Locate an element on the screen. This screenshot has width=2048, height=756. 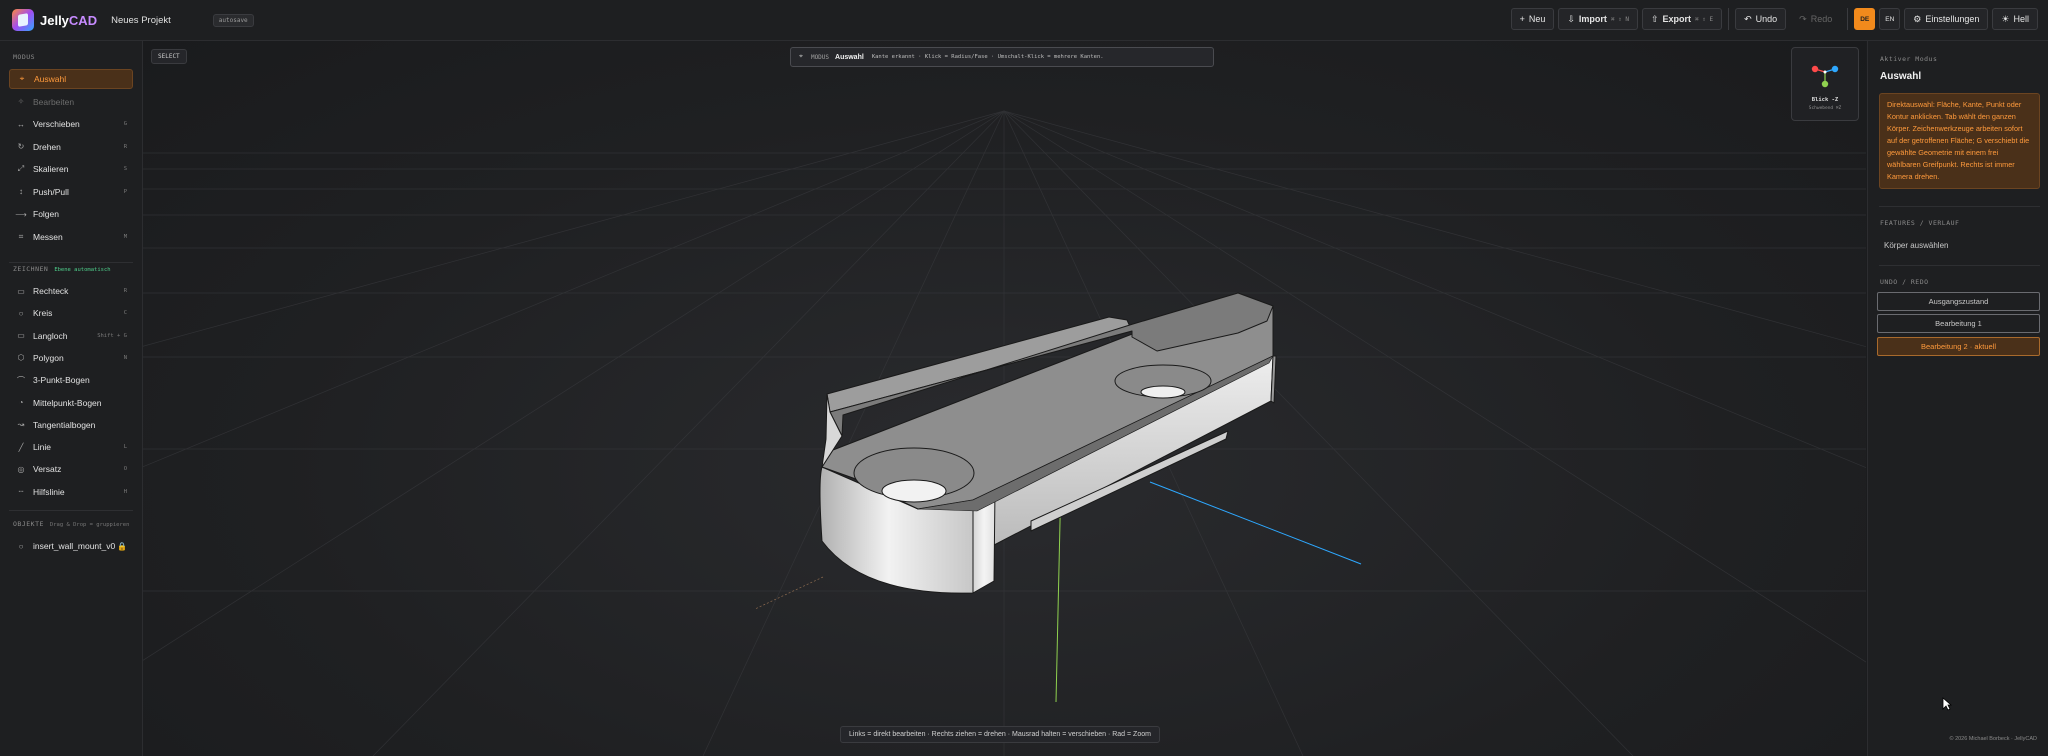
mode-push-pull: ↕ Push/Pull P is located at coordinates (71, 192).